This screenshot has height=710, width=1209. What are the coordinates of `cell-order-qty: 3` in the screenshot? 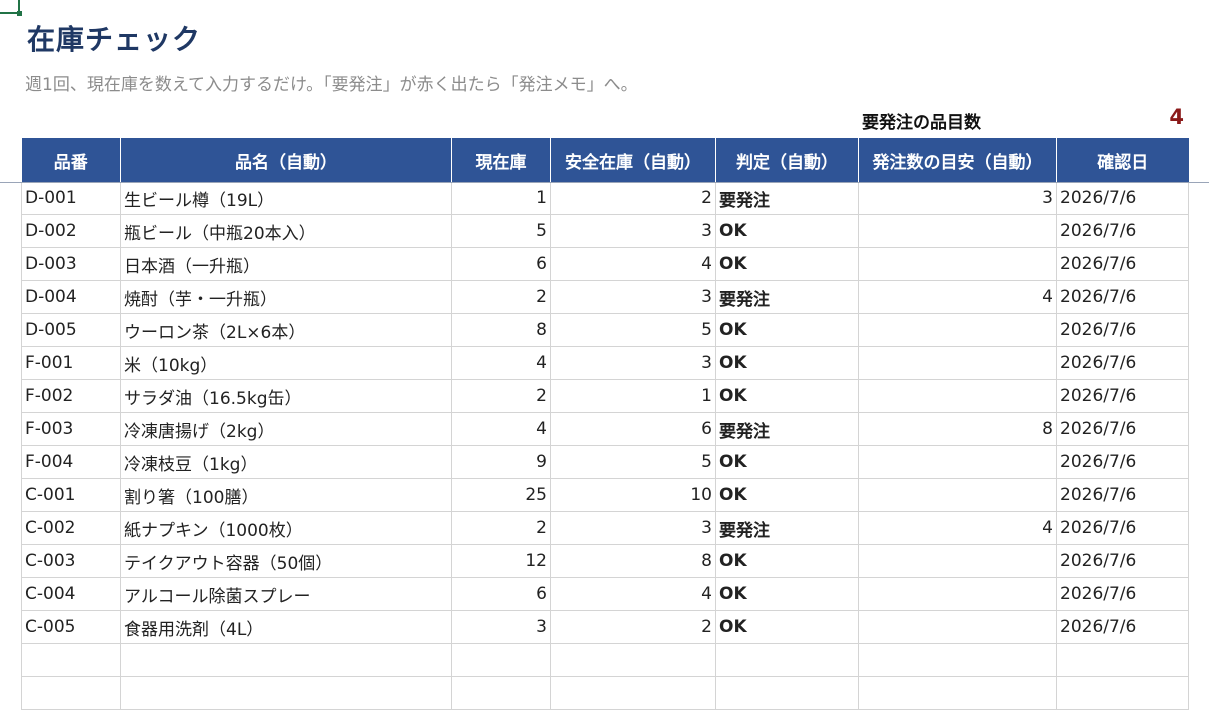 It's located at (957, 198).